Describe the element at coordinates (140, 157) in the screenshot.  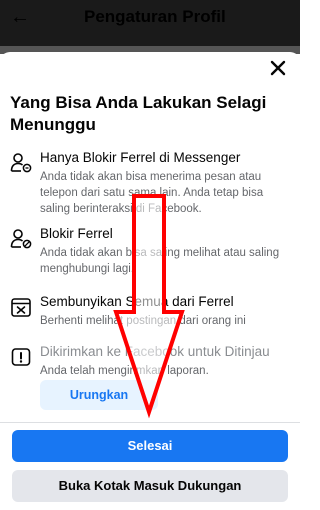
I see `option-title: Hanya Blokir Ferrel di Messenger` at that location.